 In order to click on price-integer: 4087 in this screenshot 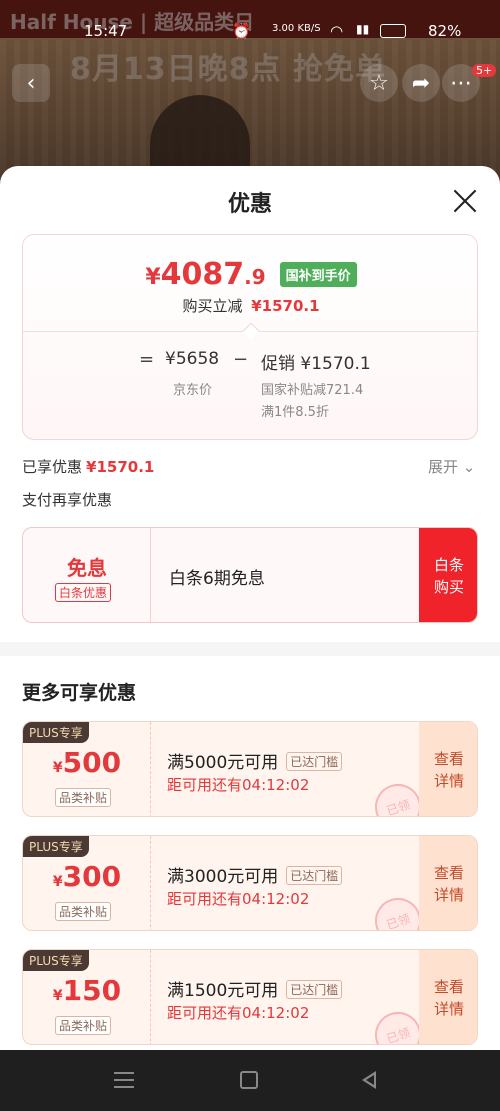, I will do `click(202, 274)`.